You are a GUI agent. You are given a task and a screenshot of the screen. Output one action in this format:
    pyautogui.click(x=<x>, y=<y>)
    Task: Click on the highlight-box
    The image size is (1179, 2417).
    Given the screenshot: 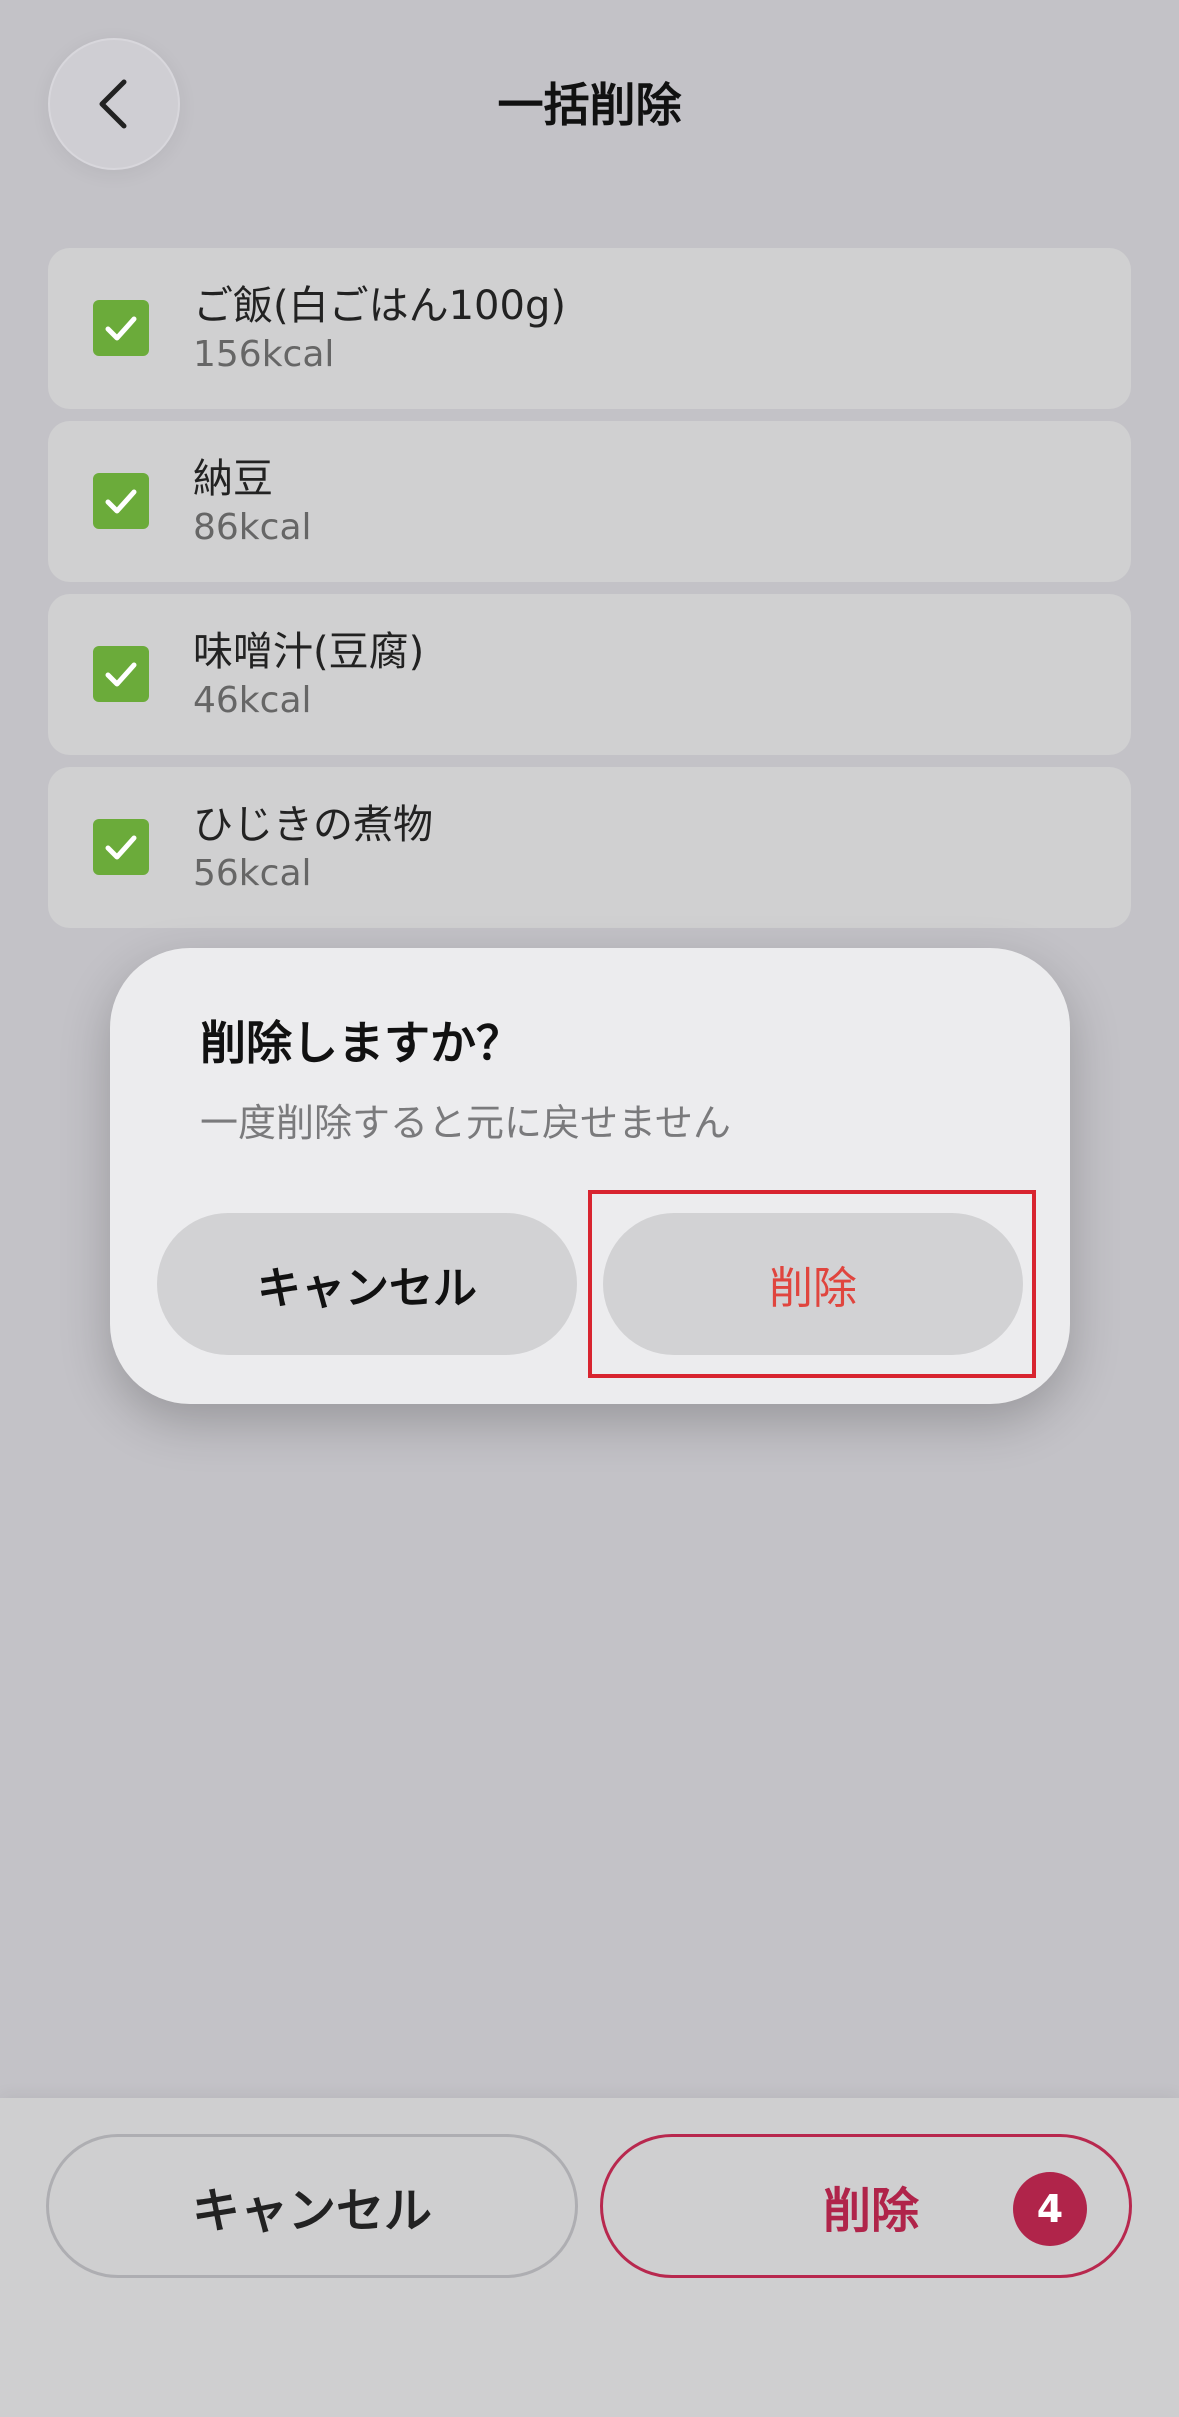 What is the action you would take?
    pyautogui.click(x=812, y=1284)
    